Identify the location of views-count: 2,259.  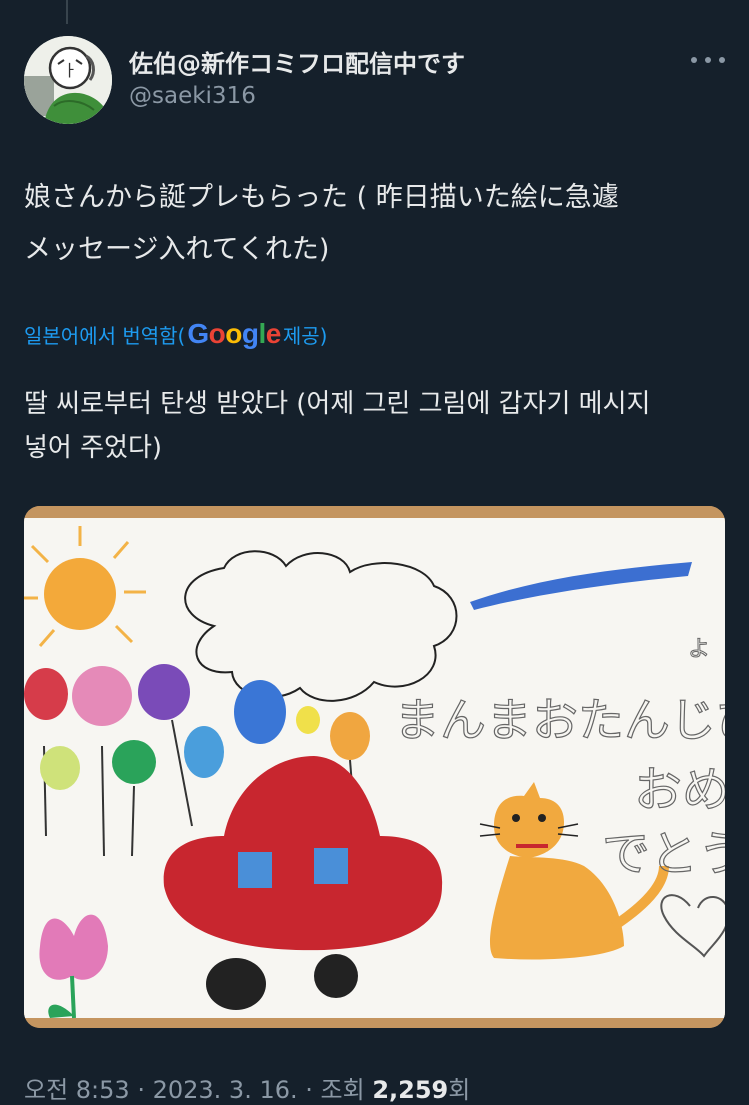
(410, 1090).